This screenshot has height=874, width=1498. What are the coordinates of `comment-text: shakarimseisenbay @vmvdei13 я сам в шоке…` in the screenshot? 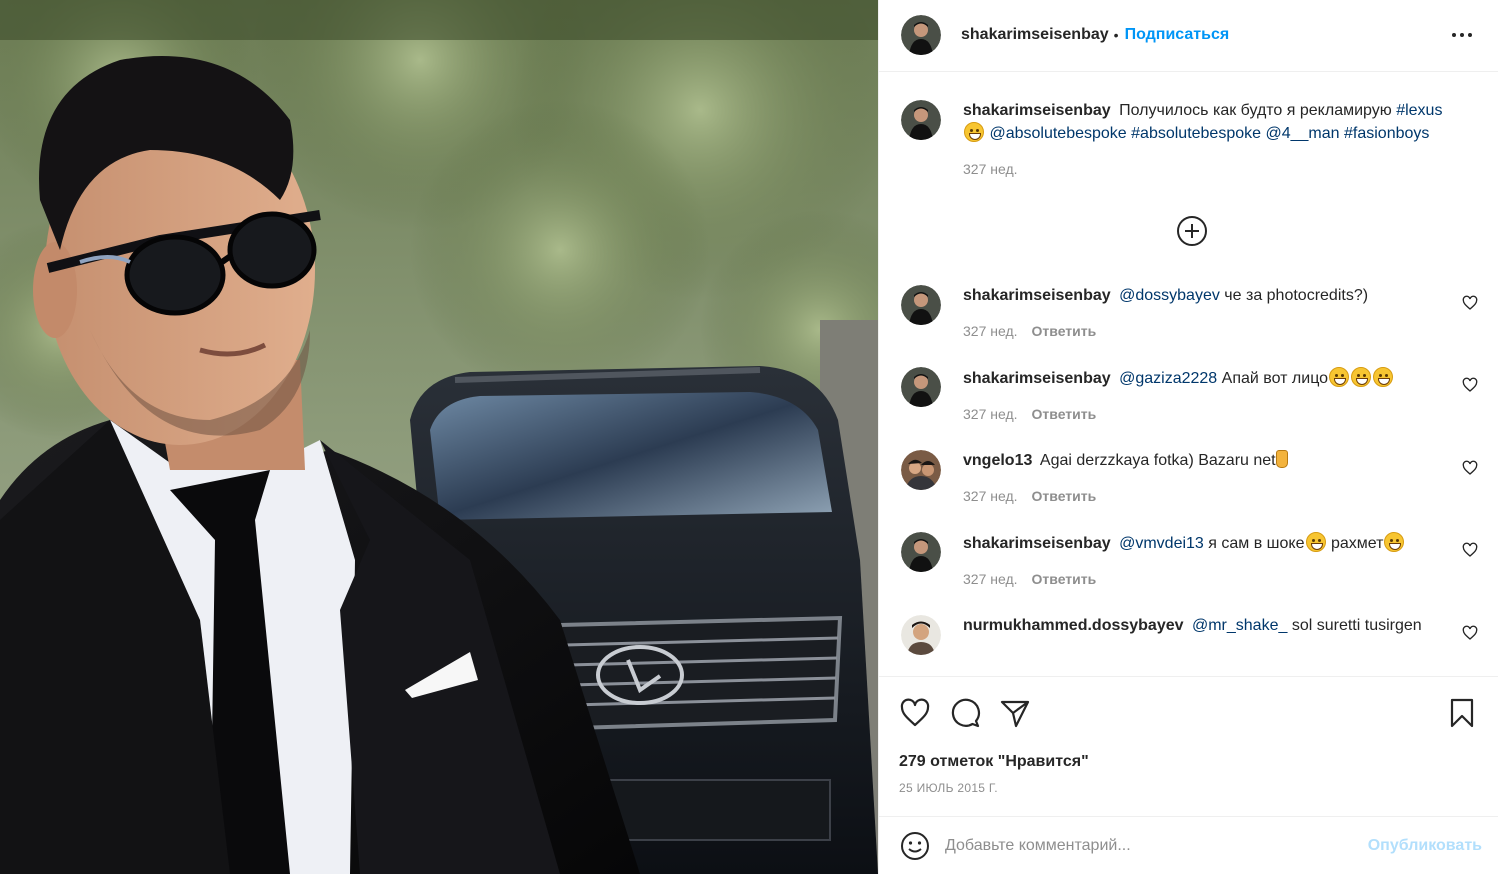 It's located at (1208, 543).